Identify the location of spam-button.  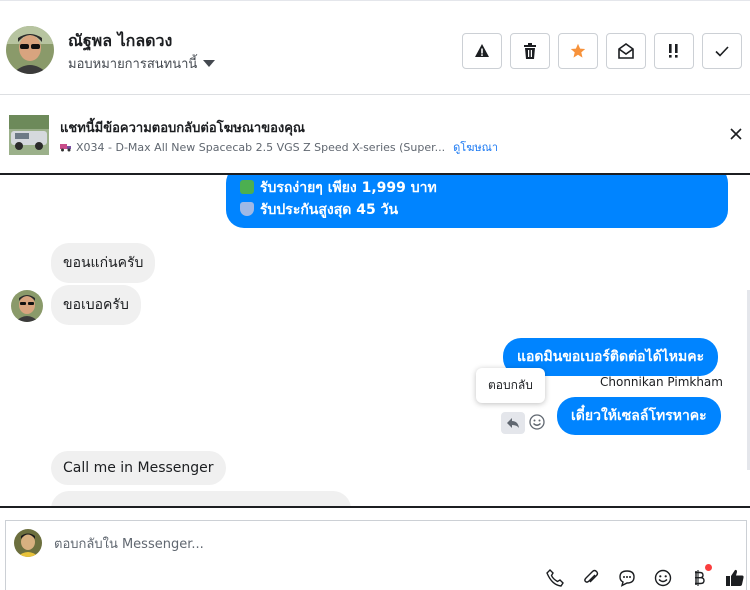
(482, 51).